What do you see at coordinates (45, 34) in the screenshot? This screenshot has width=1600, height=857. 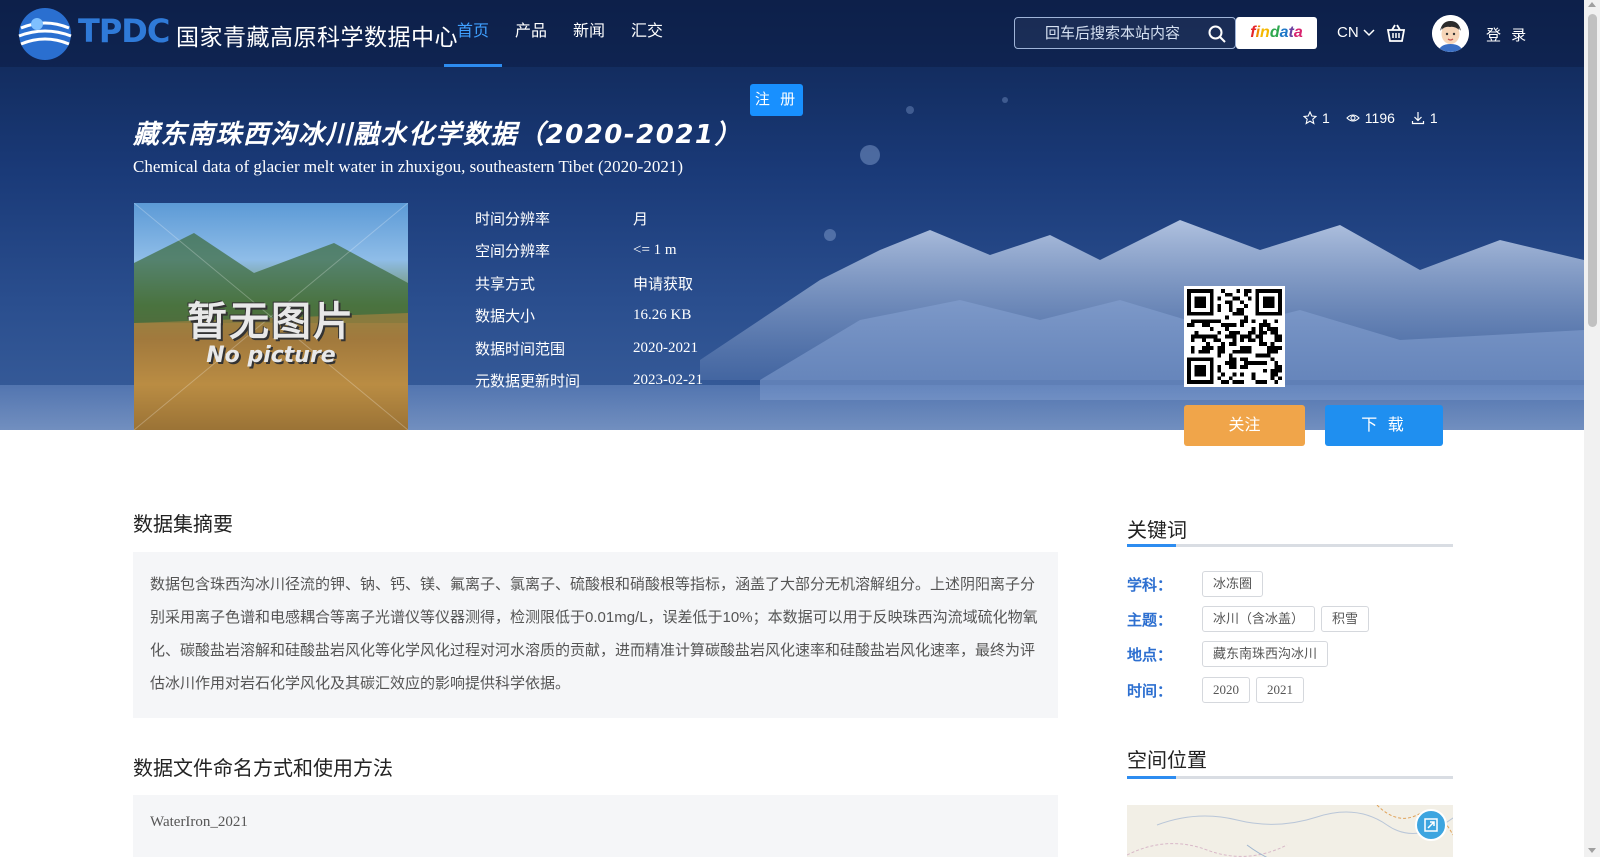 I see `tpdc-logo-icon` at bounding box center [45, 34].